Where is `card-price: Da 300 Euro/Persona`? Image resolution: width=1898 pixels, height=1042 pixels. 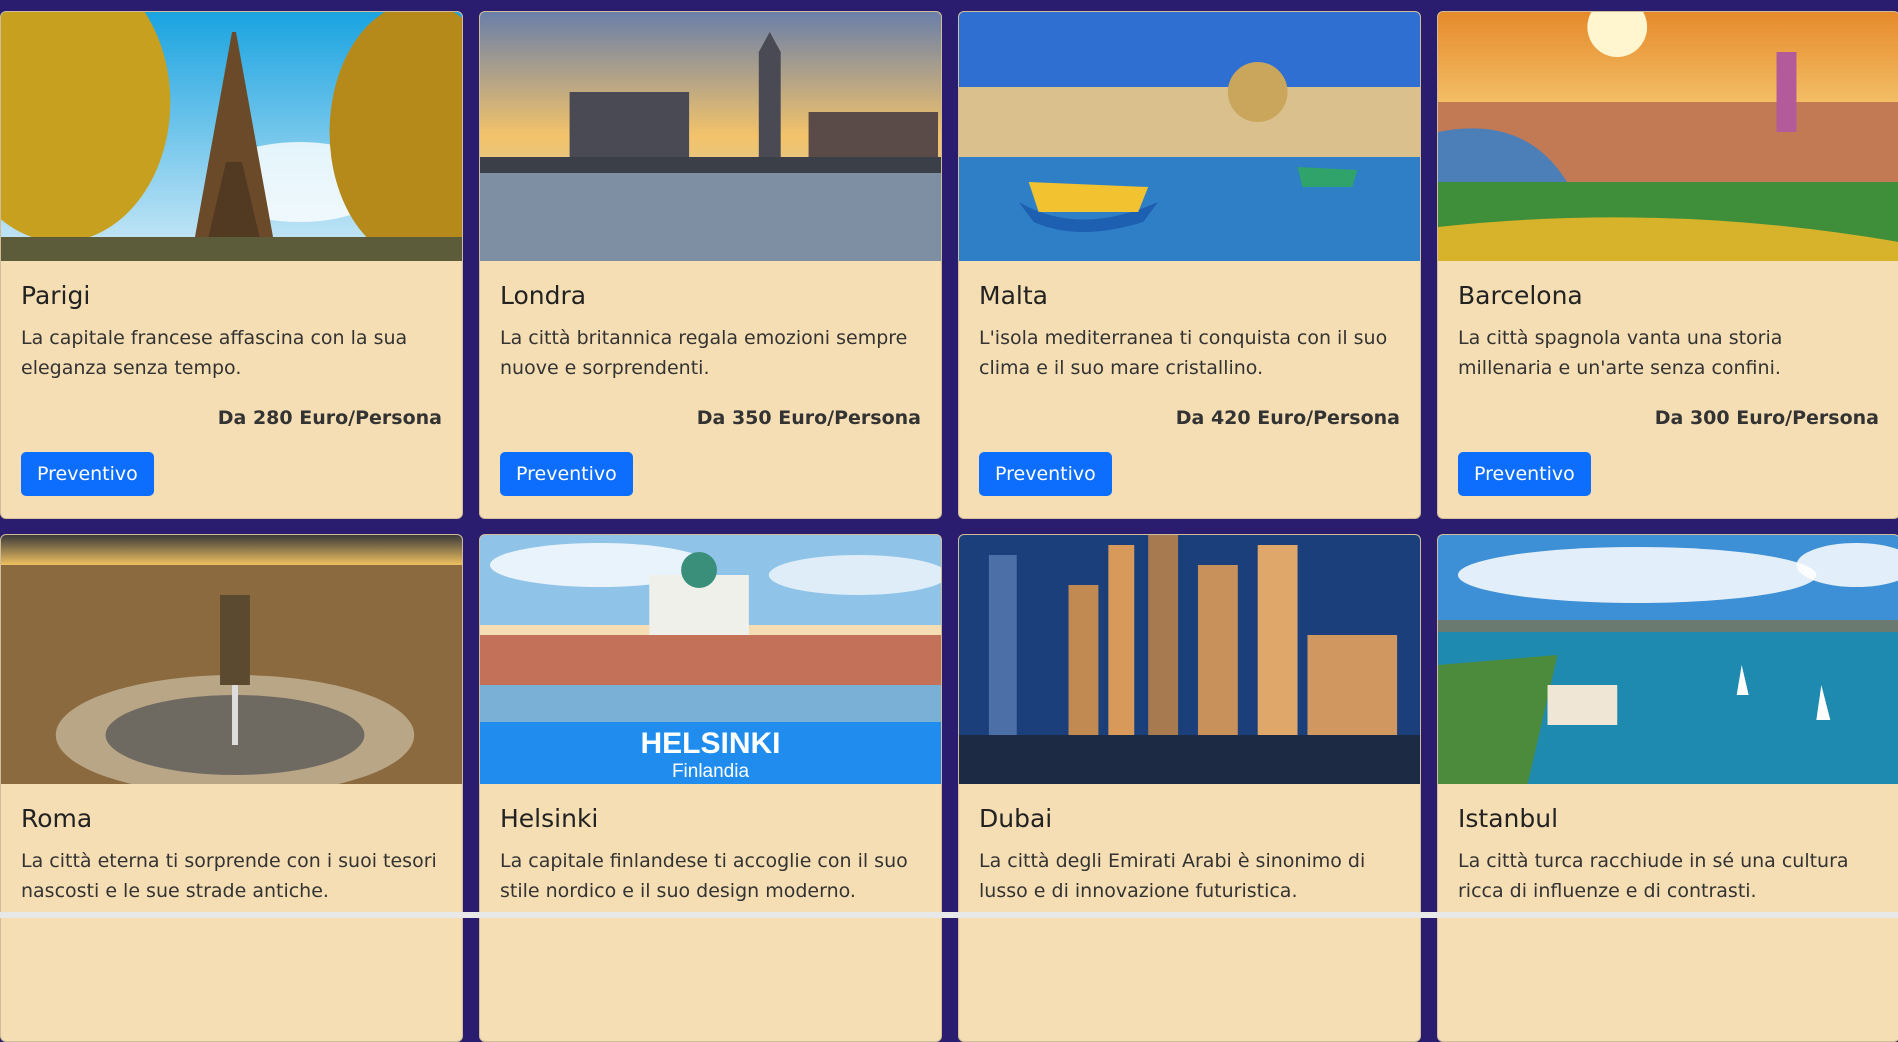
card-price: Da 300 Euro/Persona is located at coordinates (1766, 418).